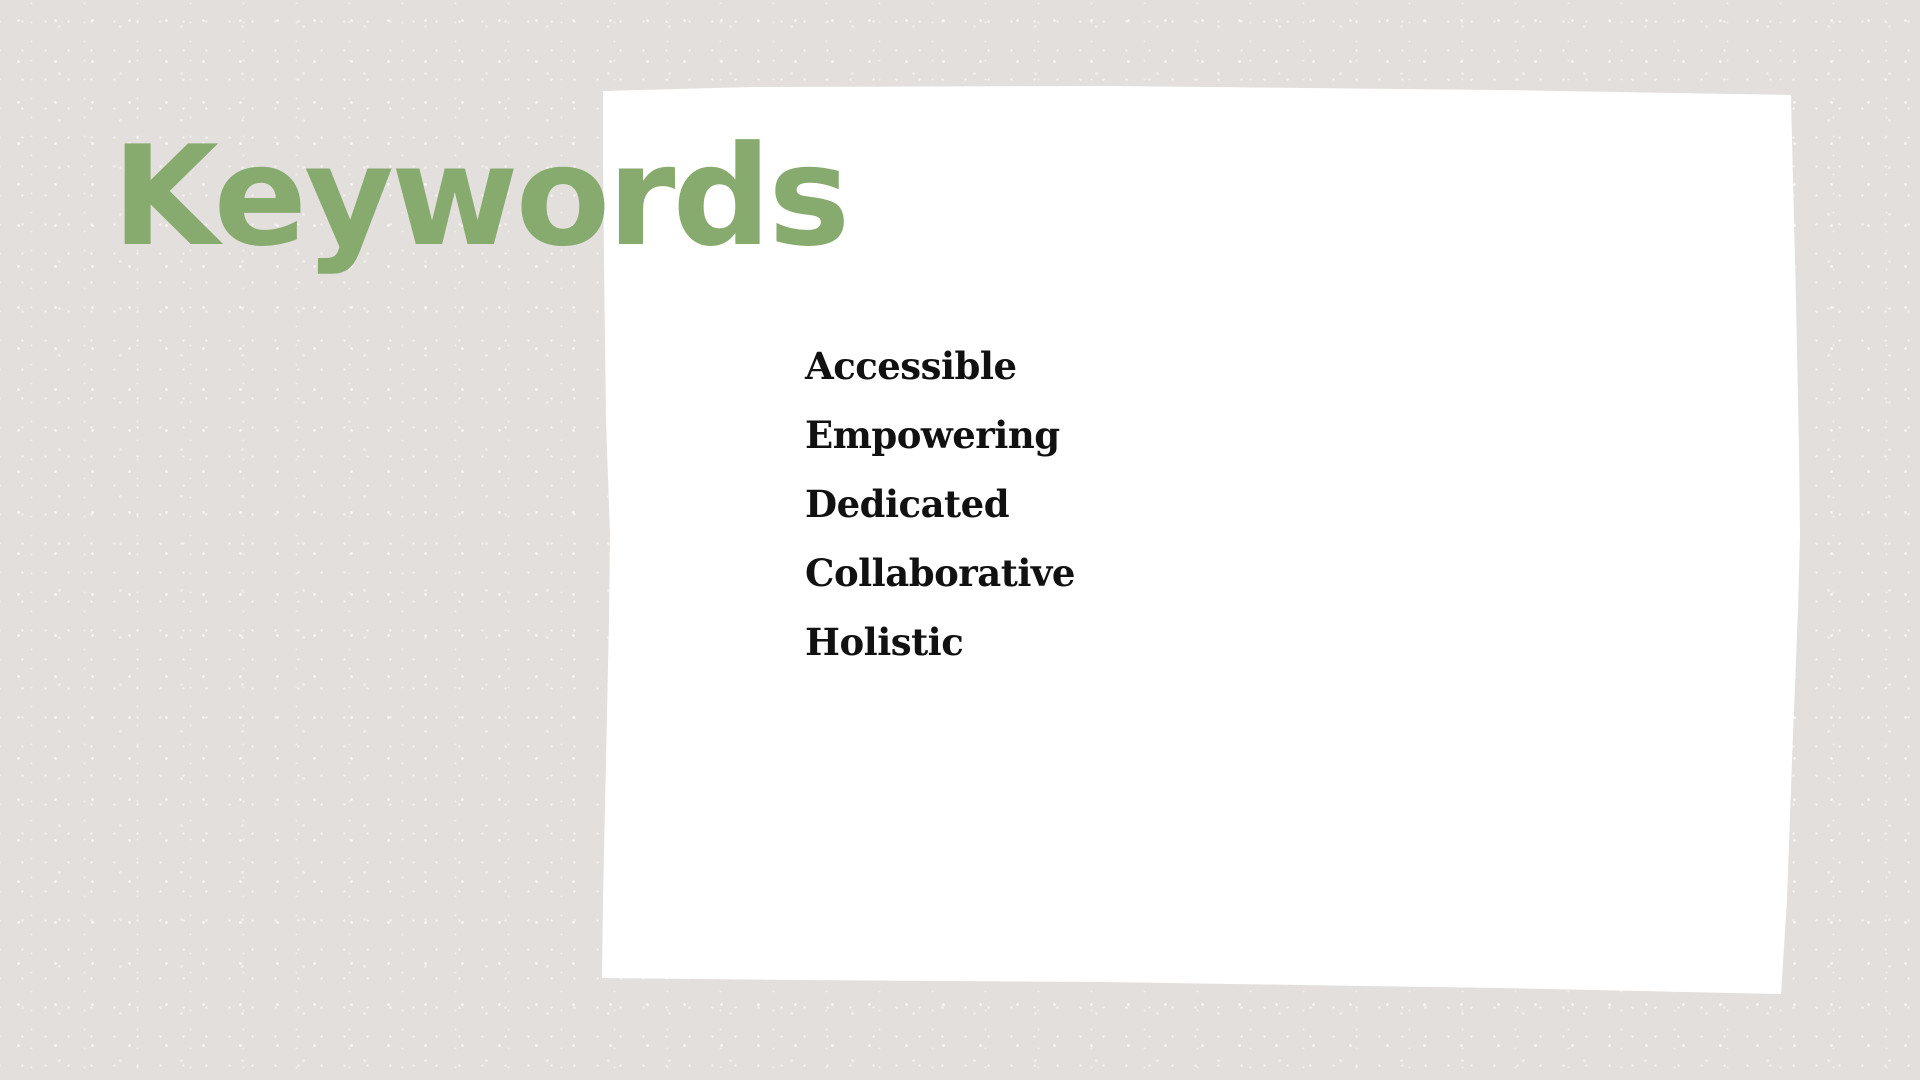  What do you see at coordinates (911, 366) in the screenshot?
I see `keyword-item: Accessible` at bounding box center [911, 366].